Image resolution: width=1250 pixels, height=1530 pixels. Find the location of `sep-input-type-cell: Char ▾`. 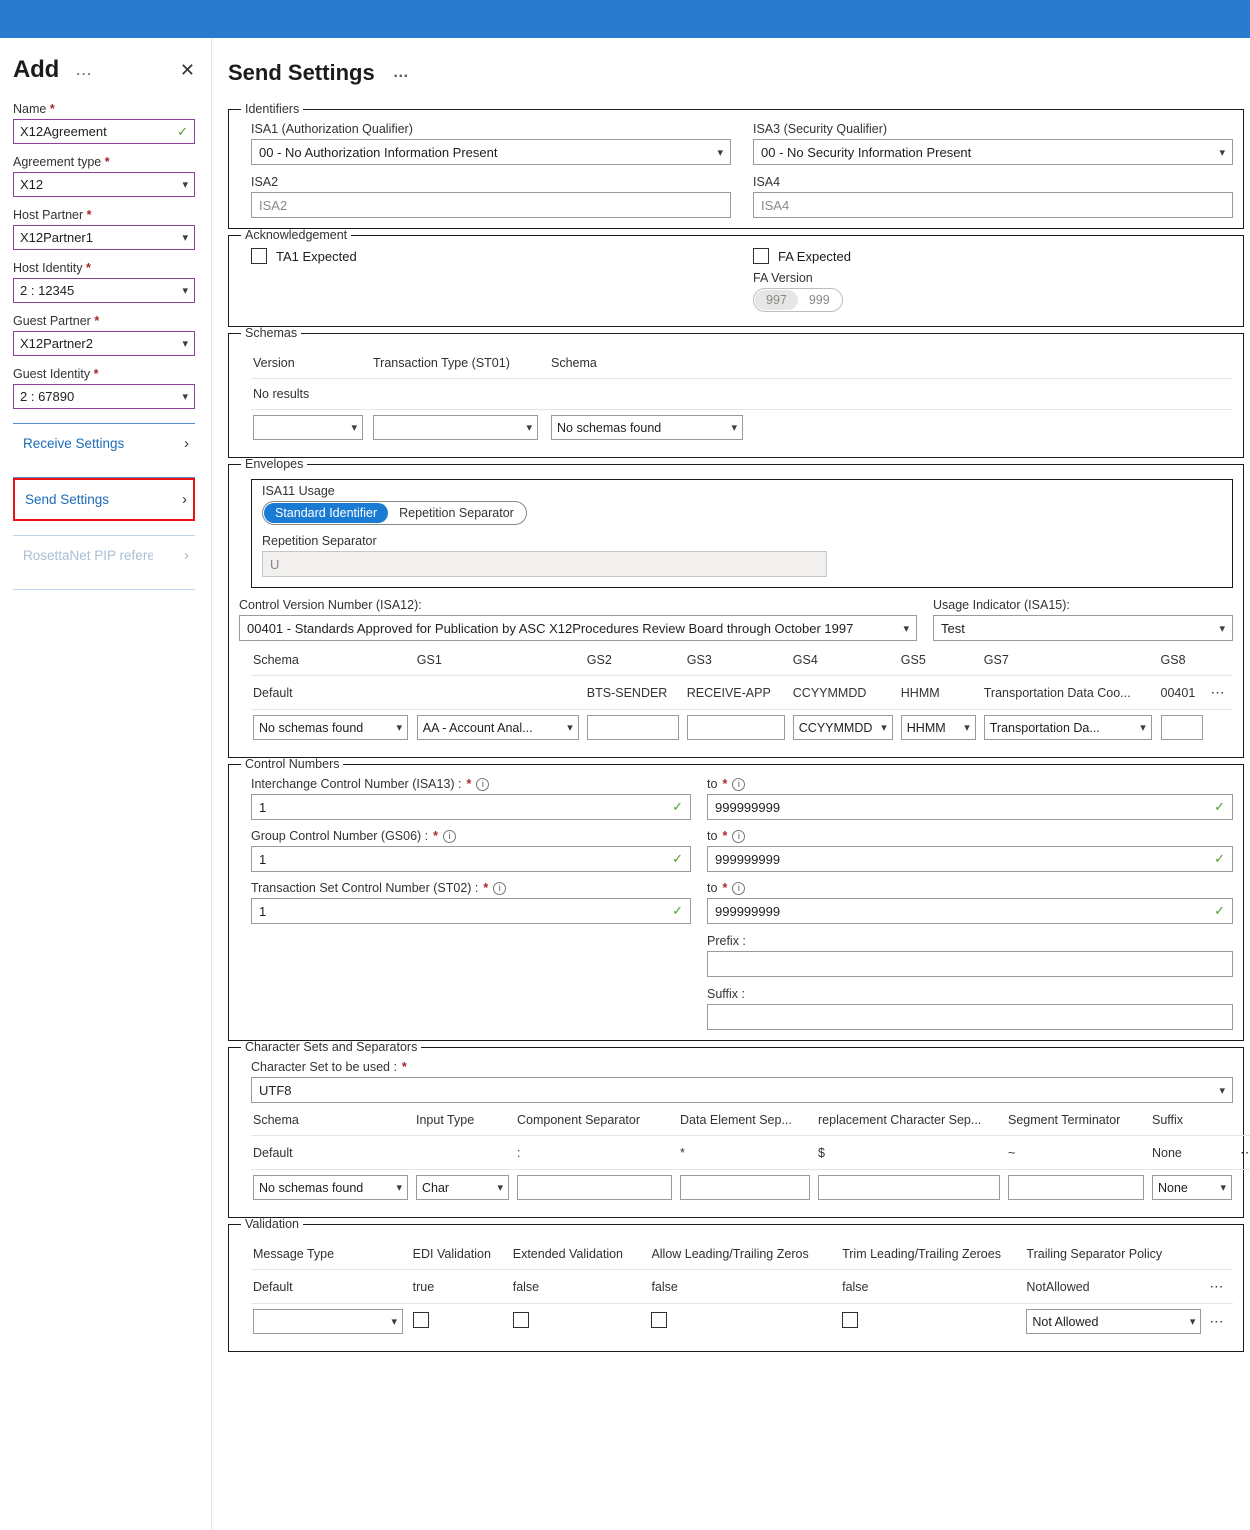

sep-input-type-cell: Char ▾ is located at coordinates (464, 1188).